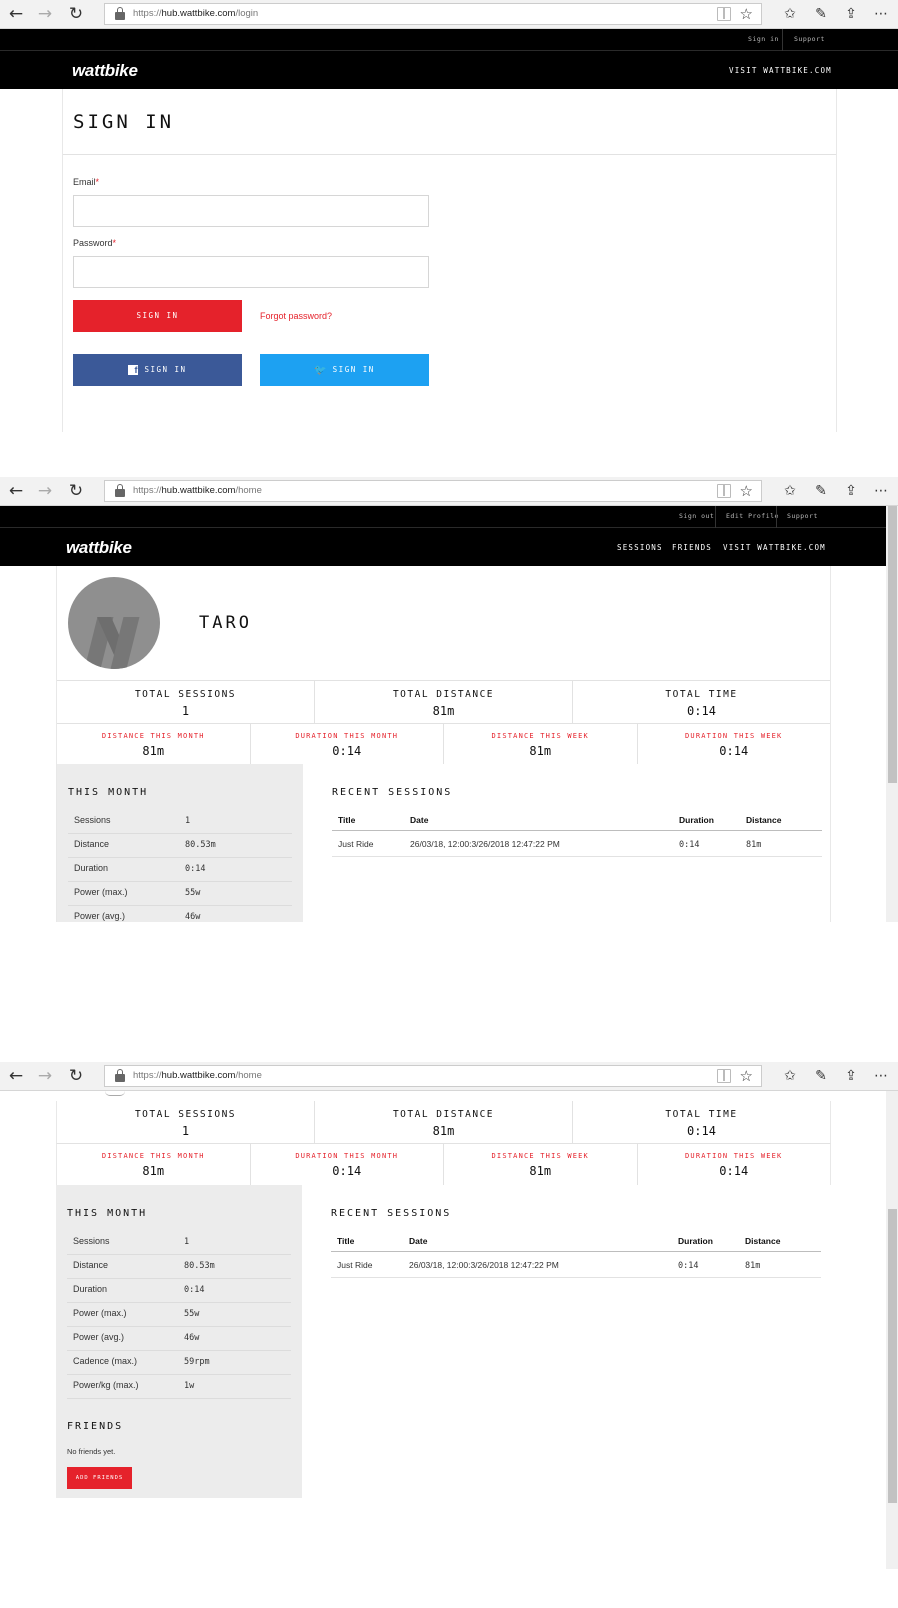 The width and height of the screenshot is (898, 1608). I want to click on stat-total-distance: TOTAL DISTANCE 81m, so click(444, 1122).